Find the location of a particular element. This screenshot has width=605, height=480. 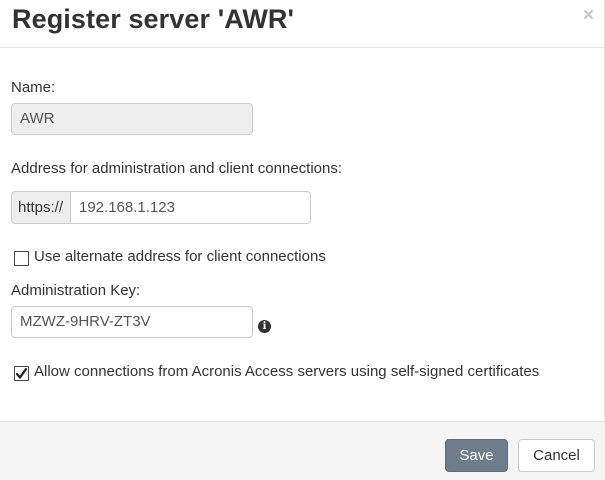

self-signed-checkbox is located at coordinates (21, 373).